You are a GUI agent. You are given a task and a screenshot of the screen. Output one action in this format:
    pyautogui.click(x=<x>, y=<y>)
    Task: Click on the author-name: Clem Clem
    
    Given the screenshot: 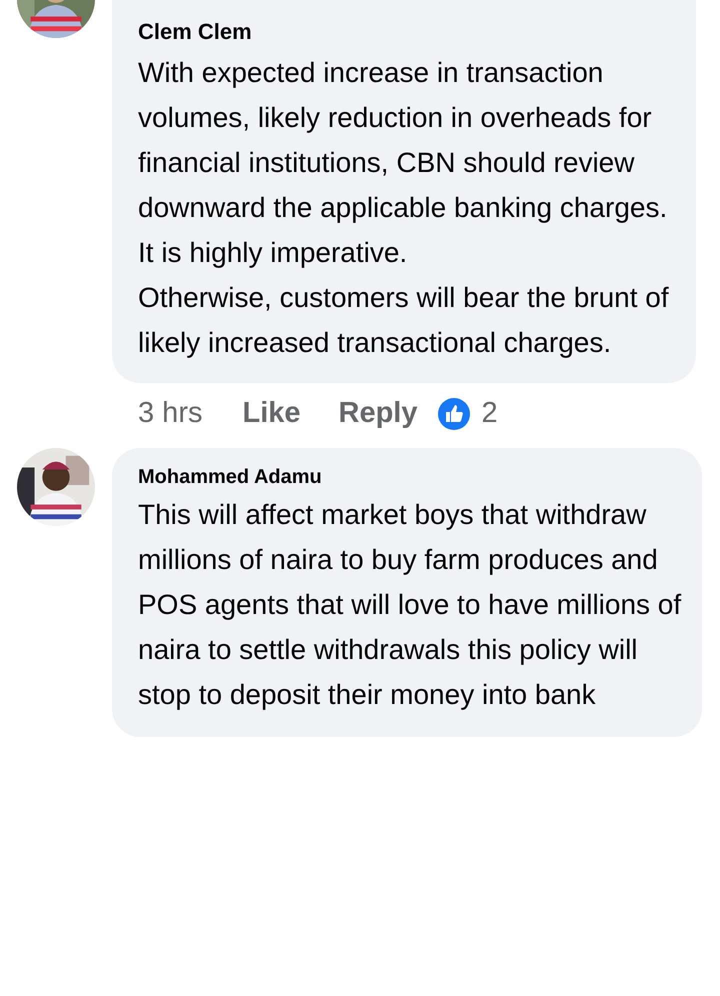 What is the action you would take?
    pyautogui.click(x=407, y=32)
    